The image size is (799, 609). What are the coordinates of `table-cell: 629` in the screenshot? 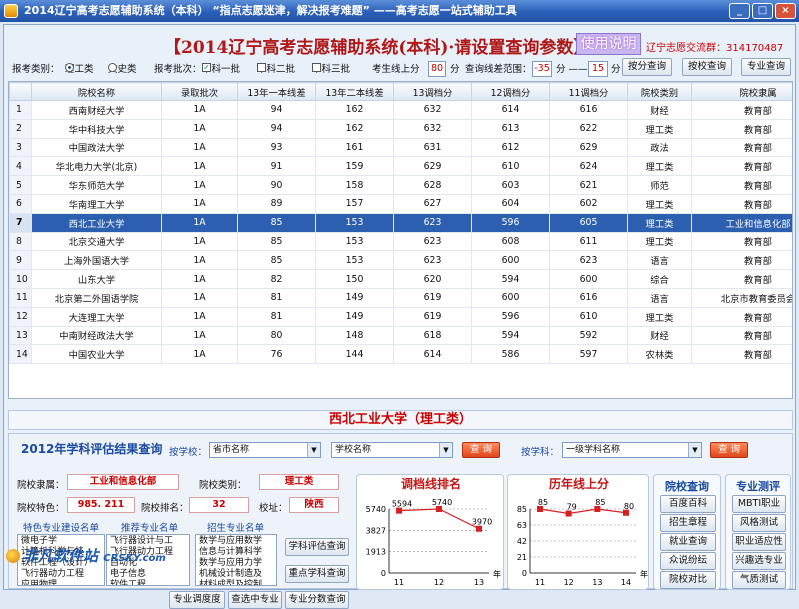 It's located at (432, 166).